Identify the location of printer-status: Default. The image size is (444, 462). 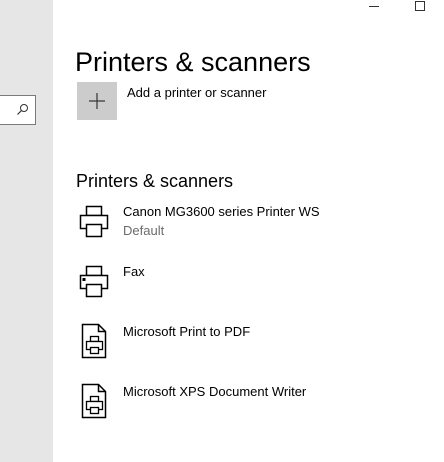
(144, 230).